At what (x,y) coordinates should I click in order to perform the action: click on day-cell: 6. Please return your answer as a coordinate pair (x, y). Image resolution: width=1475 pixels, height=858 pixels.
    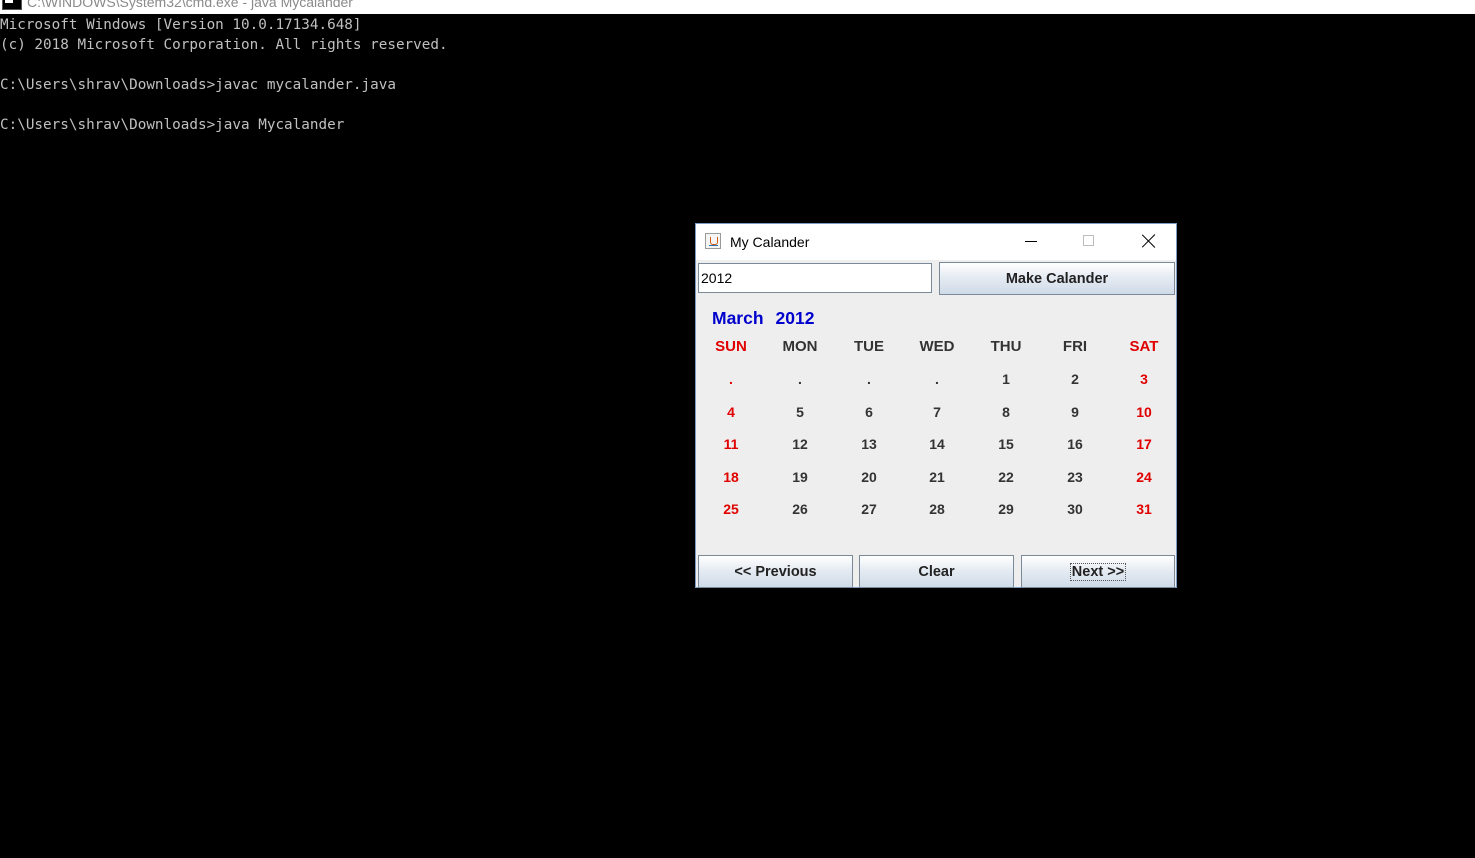
    Looking at the image, I should click on (869, 412).